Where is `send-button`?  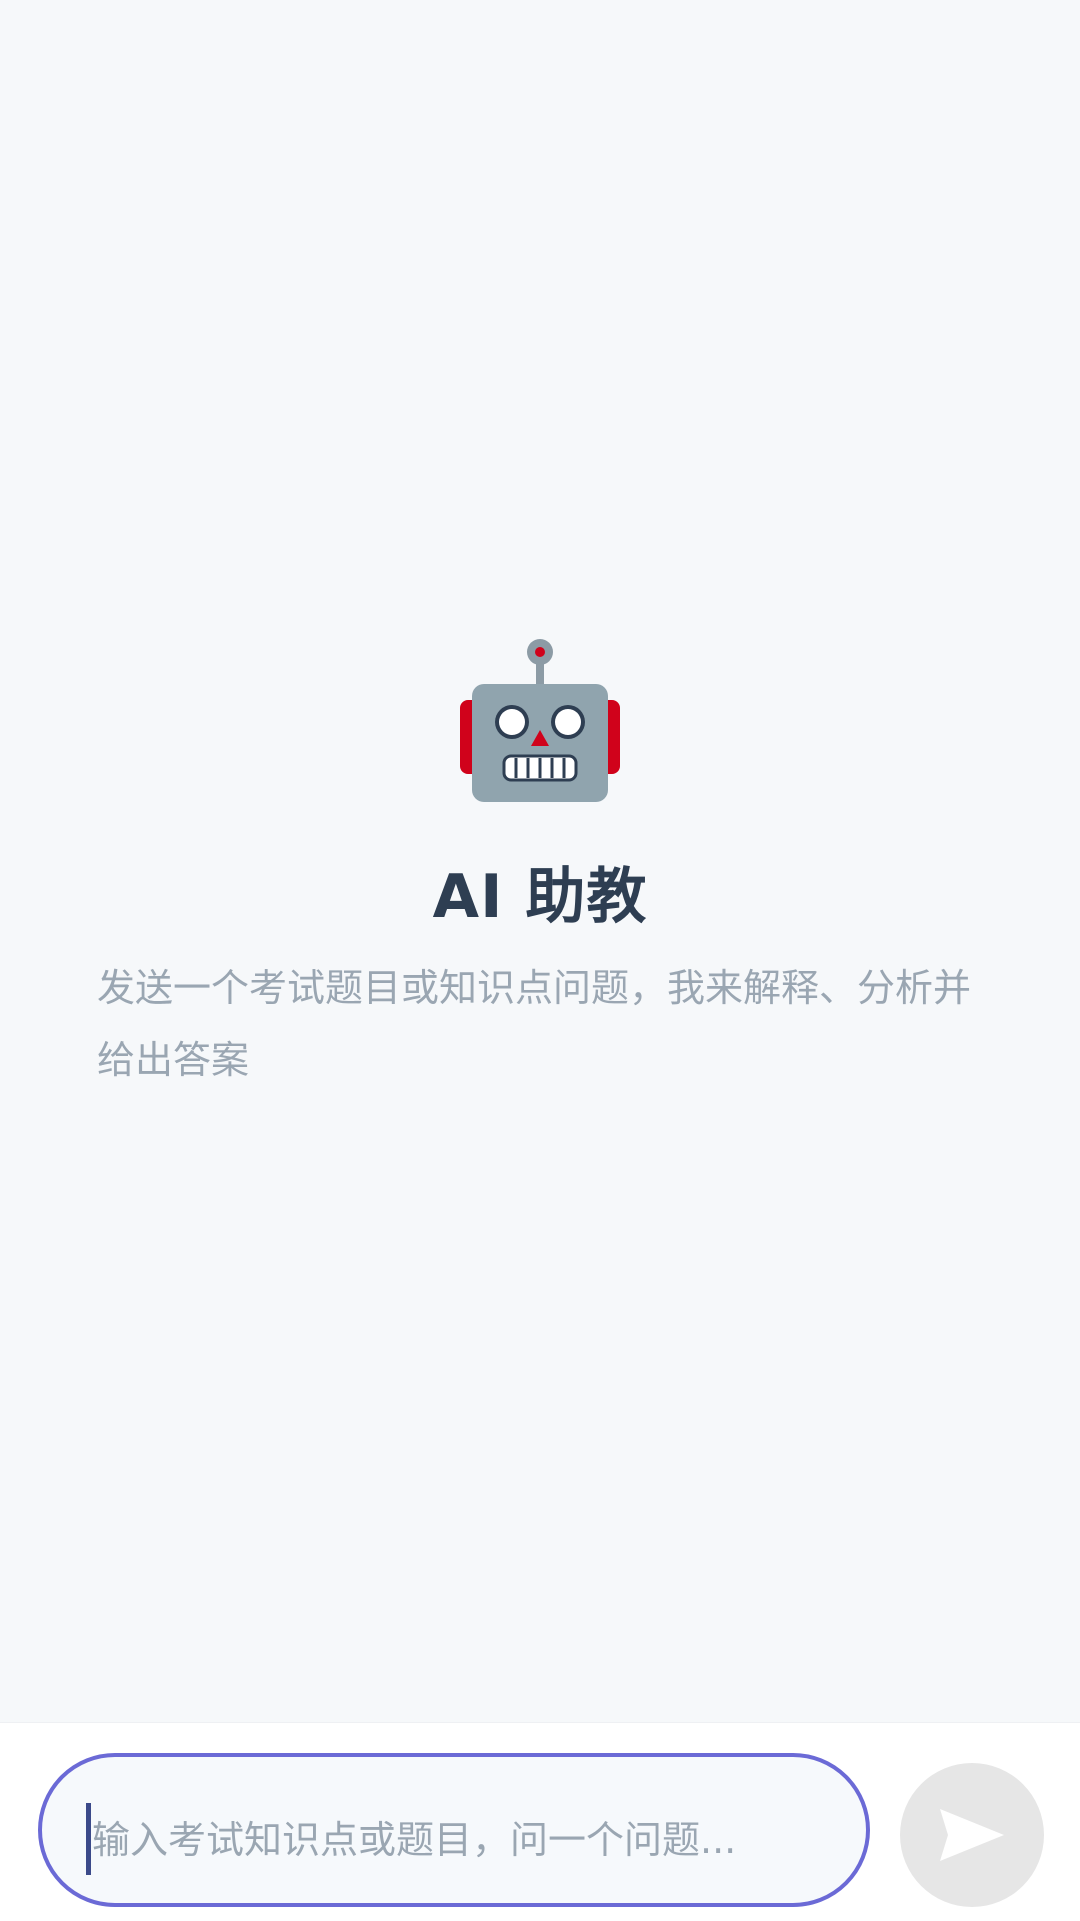
send-button is located at coordinates (972, 1835).